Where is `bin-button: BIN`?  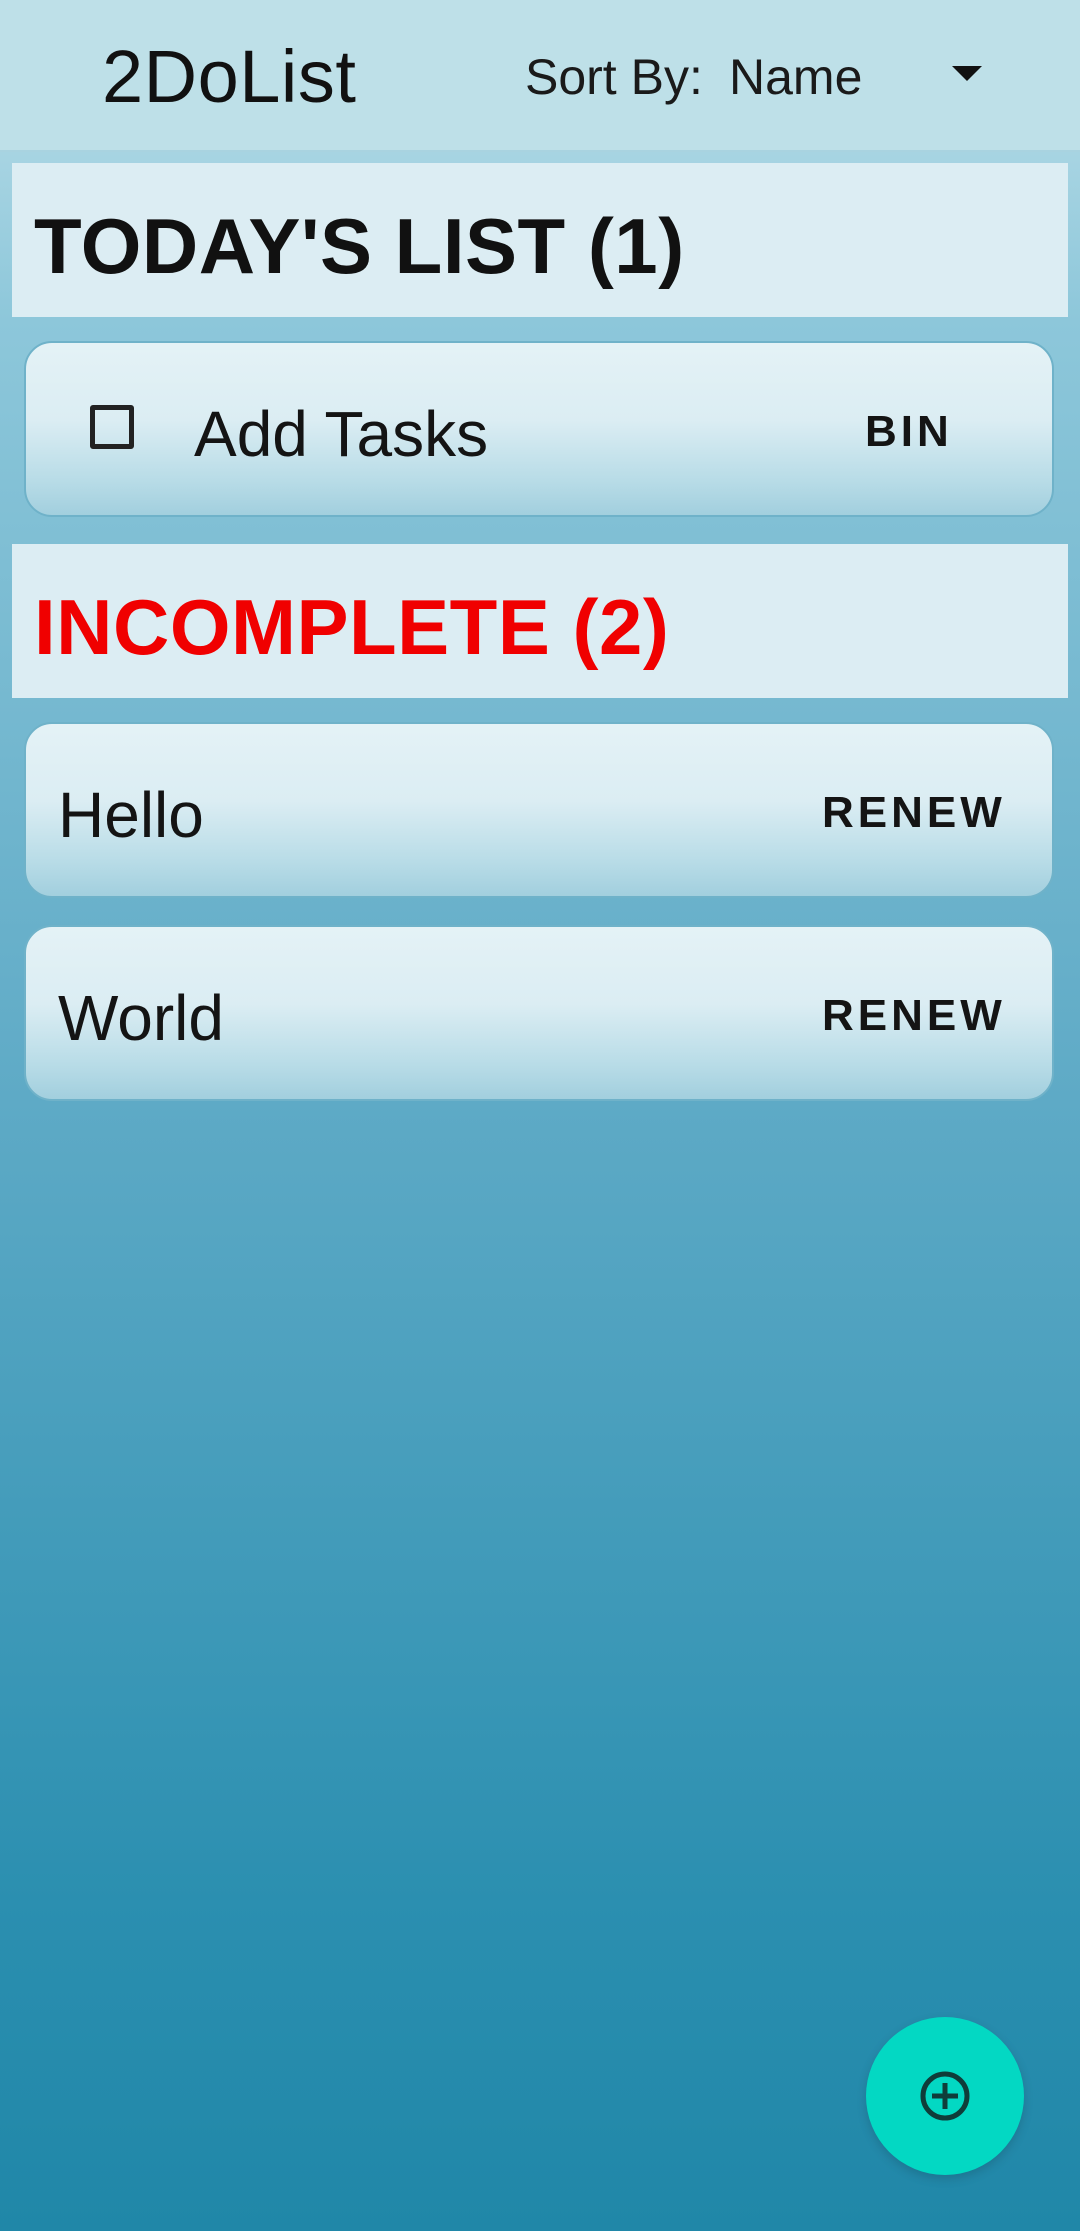
bin-button: BIN is located at coordinates (909, 432).